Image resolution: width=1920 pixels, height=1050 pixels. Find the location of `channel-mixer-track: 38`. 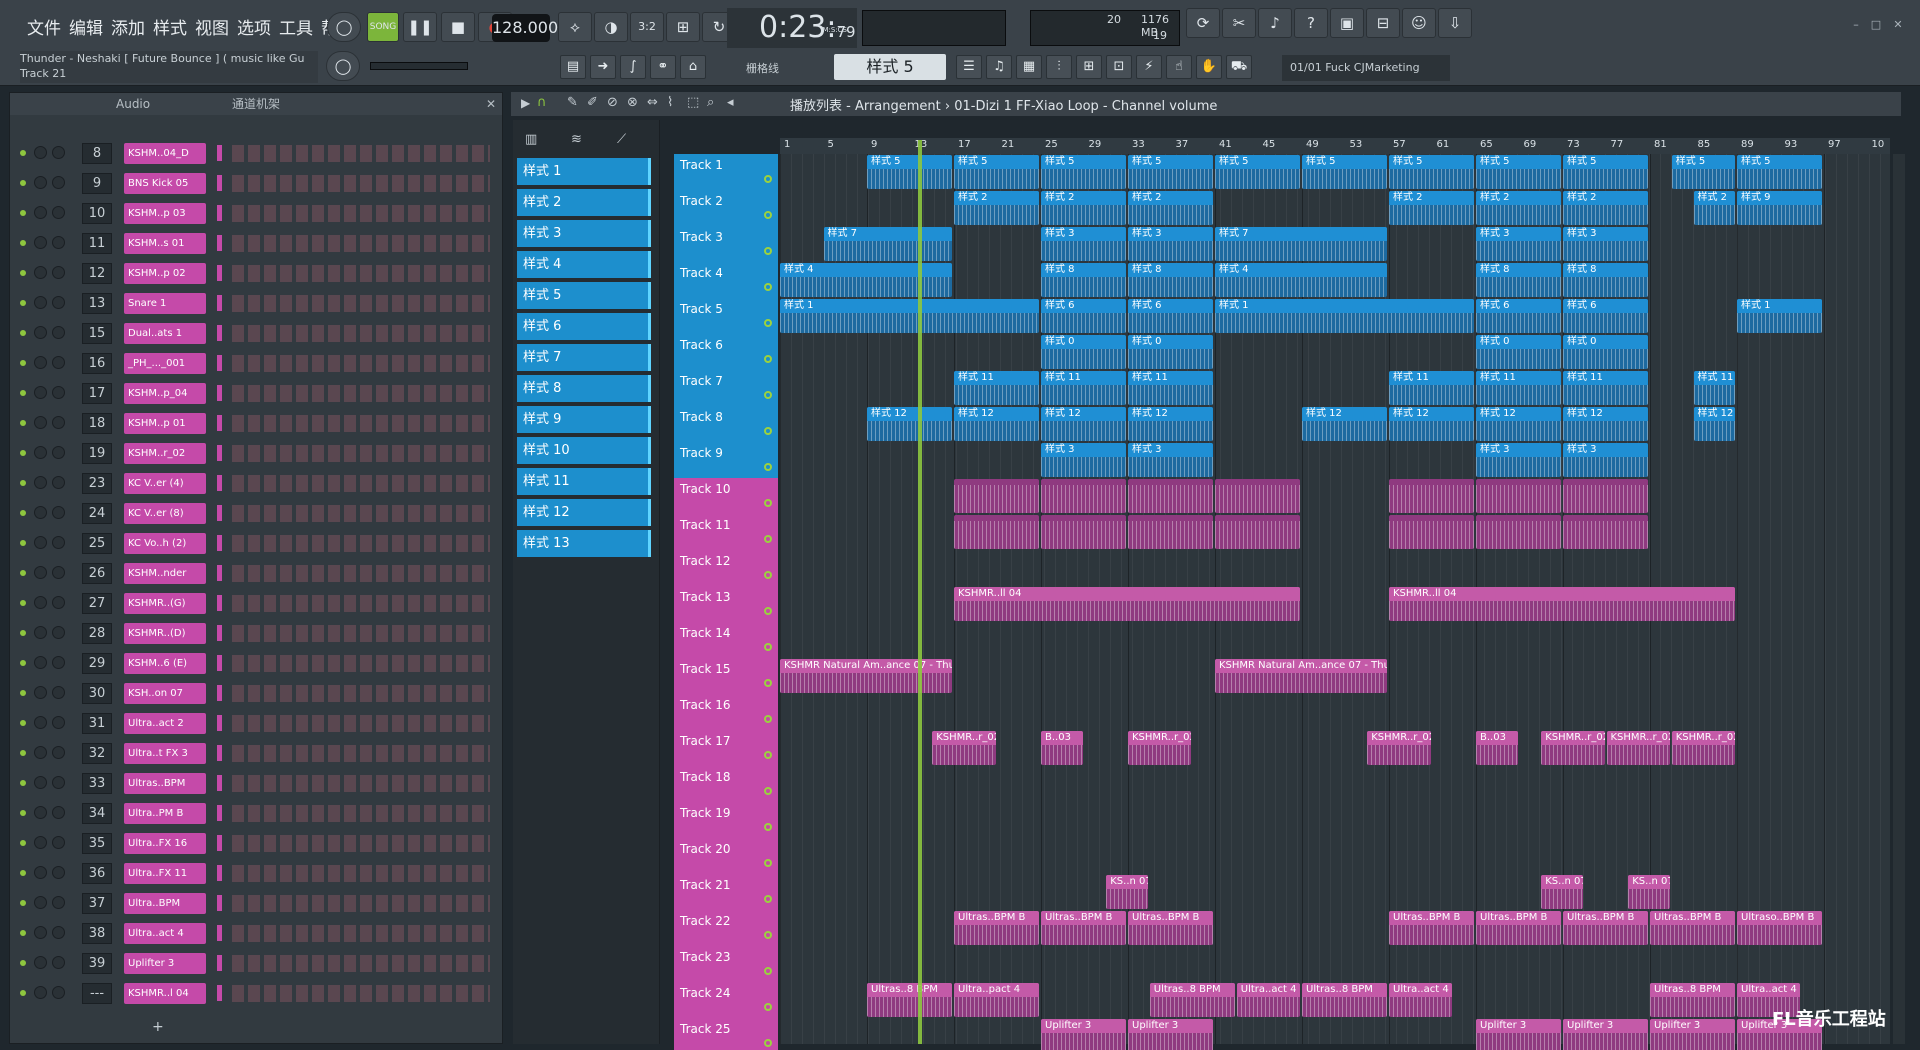

channel-mixer-track: 38 is located at coordinates (97, 933).